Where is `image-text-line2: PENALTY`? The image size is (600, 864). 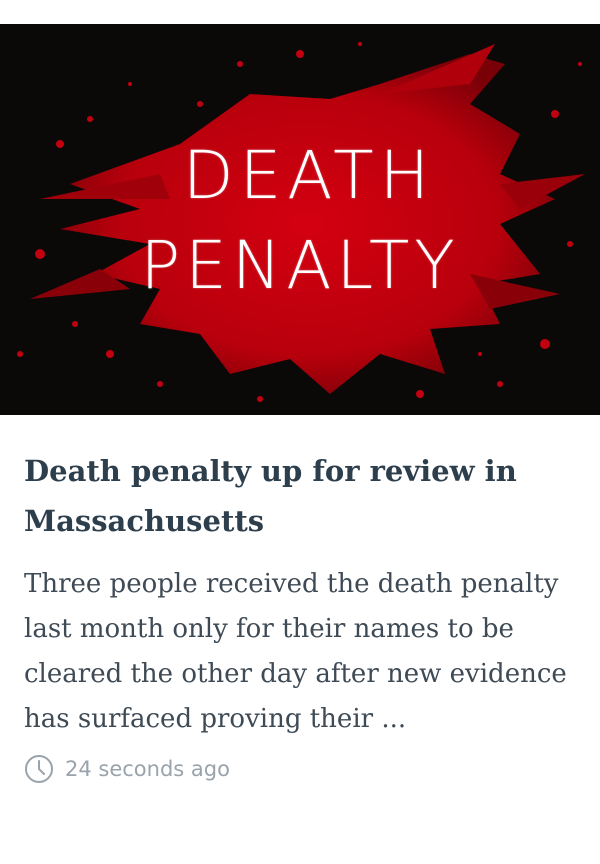
image-text-line2: PENALTY is located at coordinates (300, 265).